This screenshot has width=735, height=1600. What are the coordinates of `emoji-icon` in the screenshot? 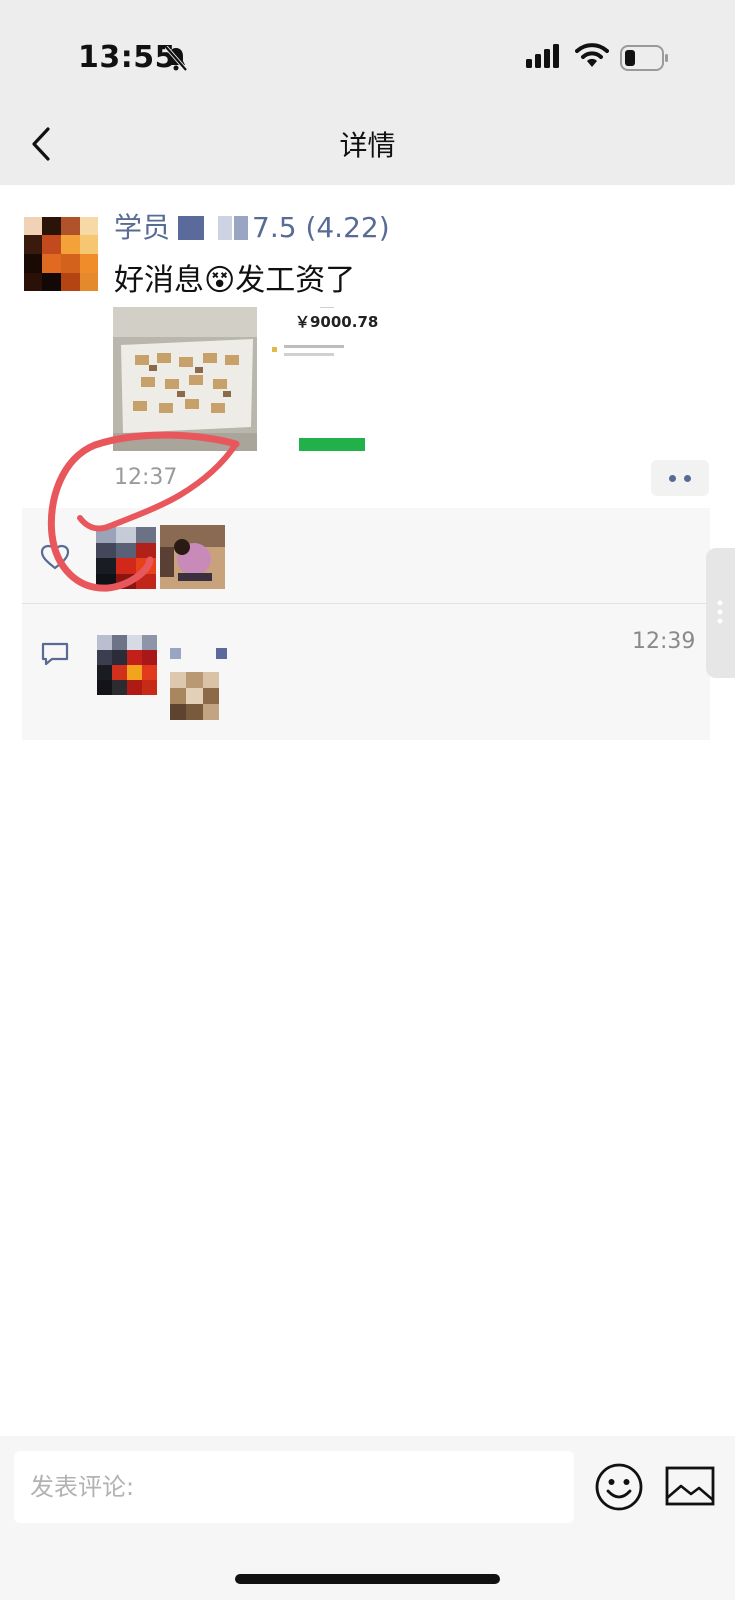 It's located at (619, 1487).